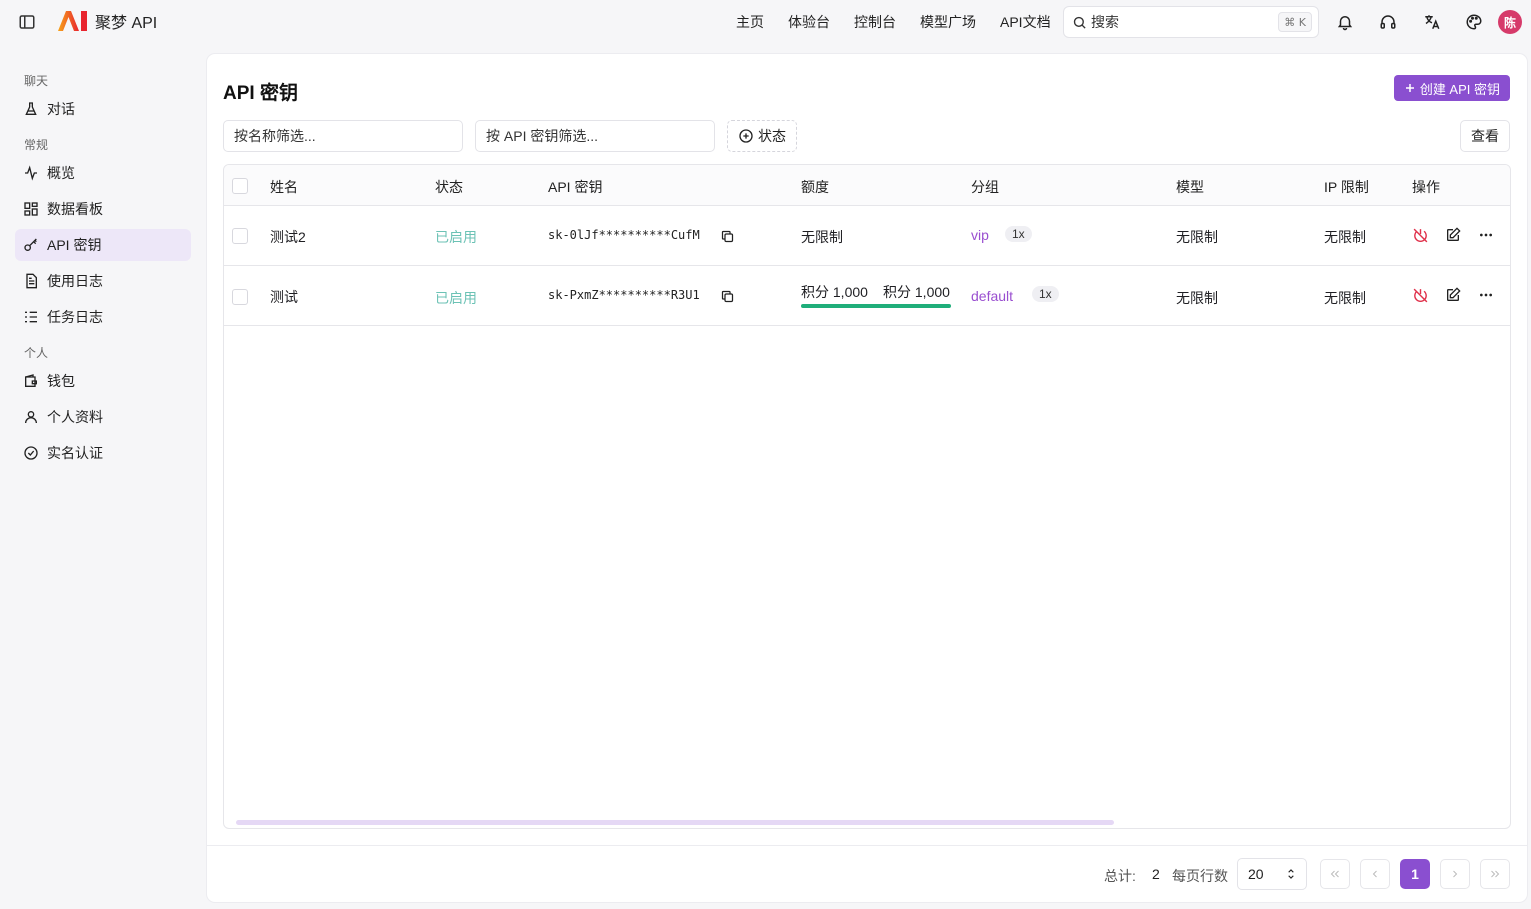 The width and height of the screenshot is (1531, 909). I want to click on brand: 聚梦 API, so click(107, 21).